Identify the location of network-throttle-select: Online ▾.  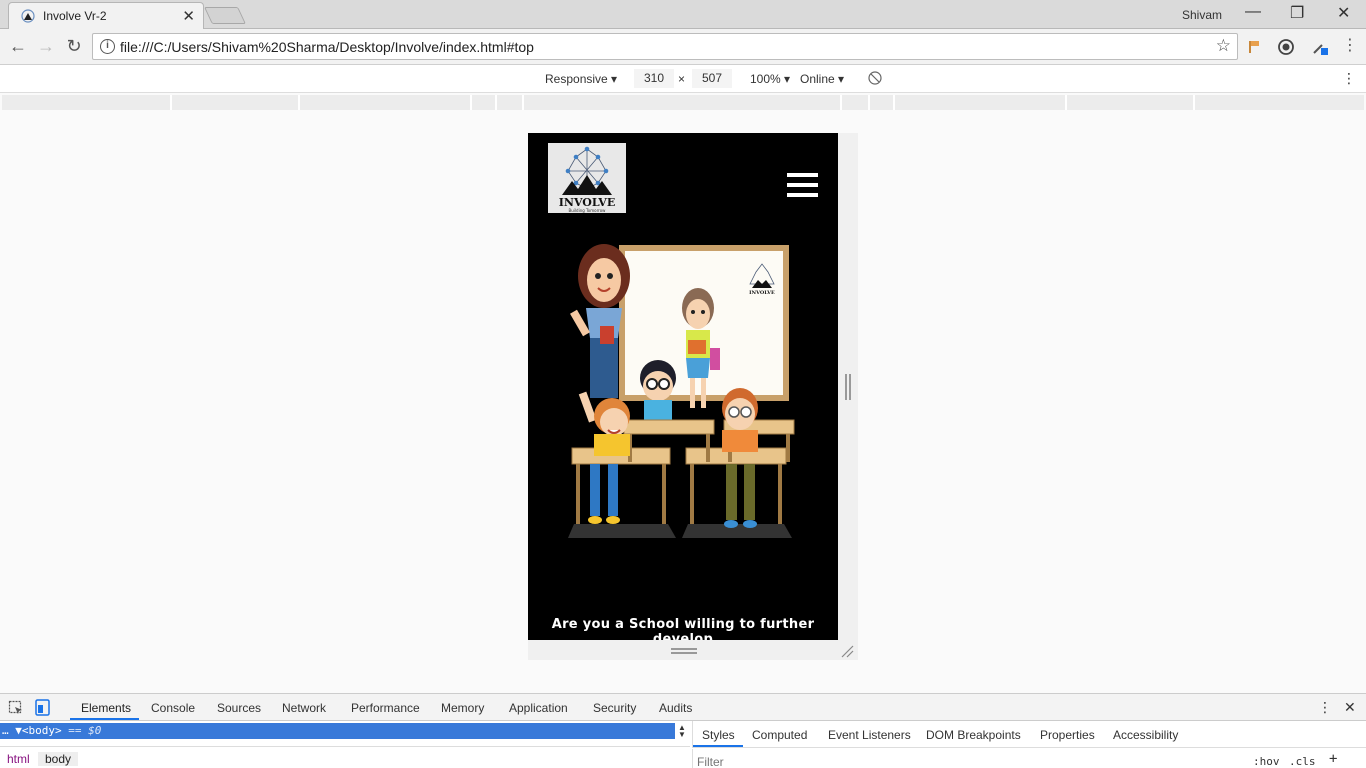
(822, 79).